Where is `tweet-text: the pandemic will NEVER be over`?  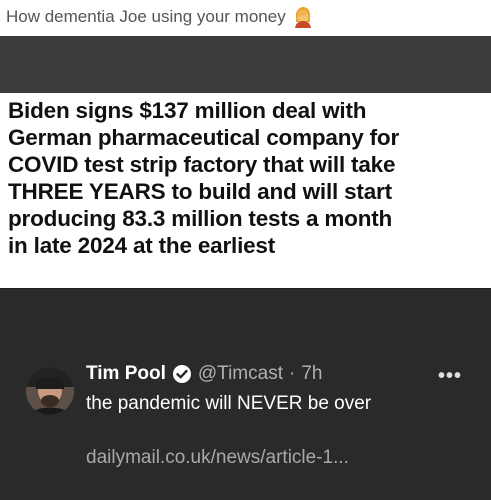 tweet-text: the pandemic will NEVER be over is located at coordinates (229, 403).